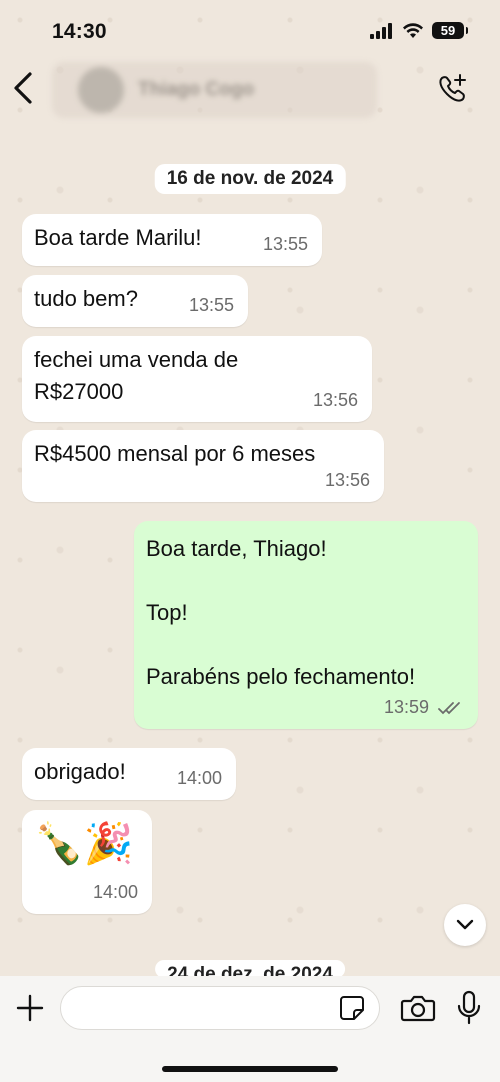 The height and width of the screenshot is (1082, 500). What do you see at coordinates (84, 844) in the screenshot?
I see `emoji-message: 🍾🎉` at bounding box center [84, 844].